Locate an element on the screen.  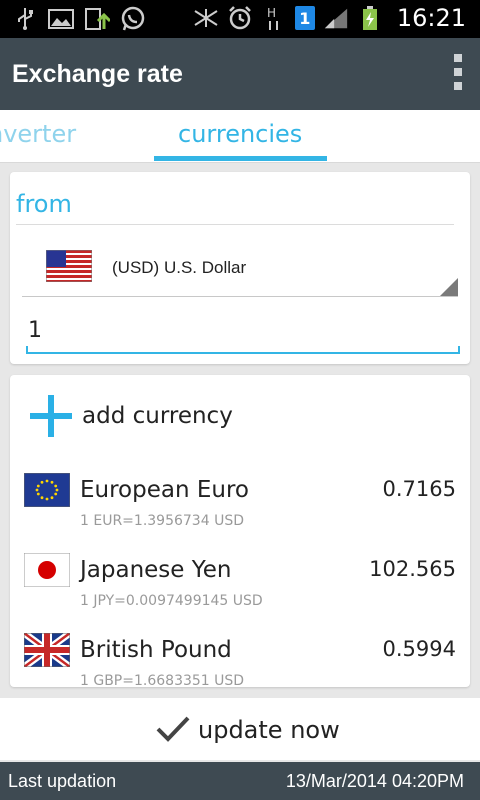
sim-1-icon: 1 is located at coordinates (304, 18).